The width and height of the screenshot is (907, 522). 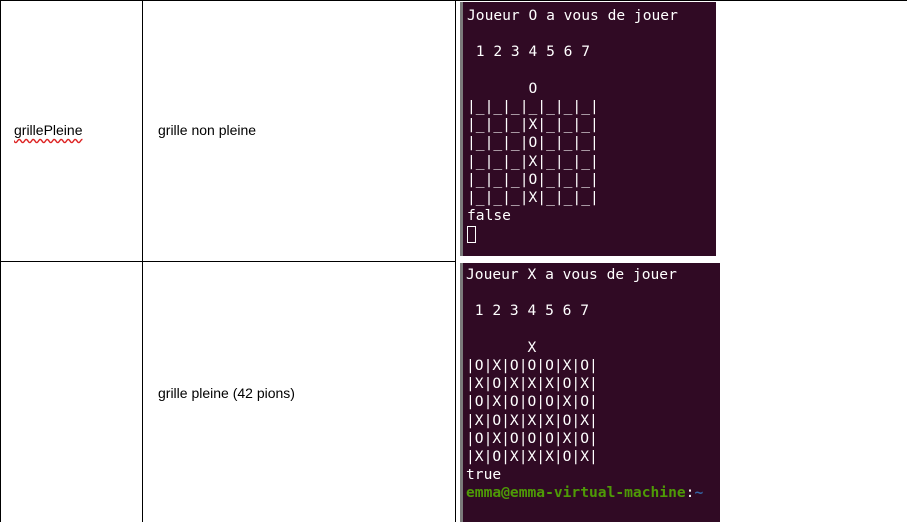 What do you see at coordinates (533, 106) in the screenshot?
I see `grid-row: |_|_|_|_|_|_|_|` at bounding box center [533, 106].